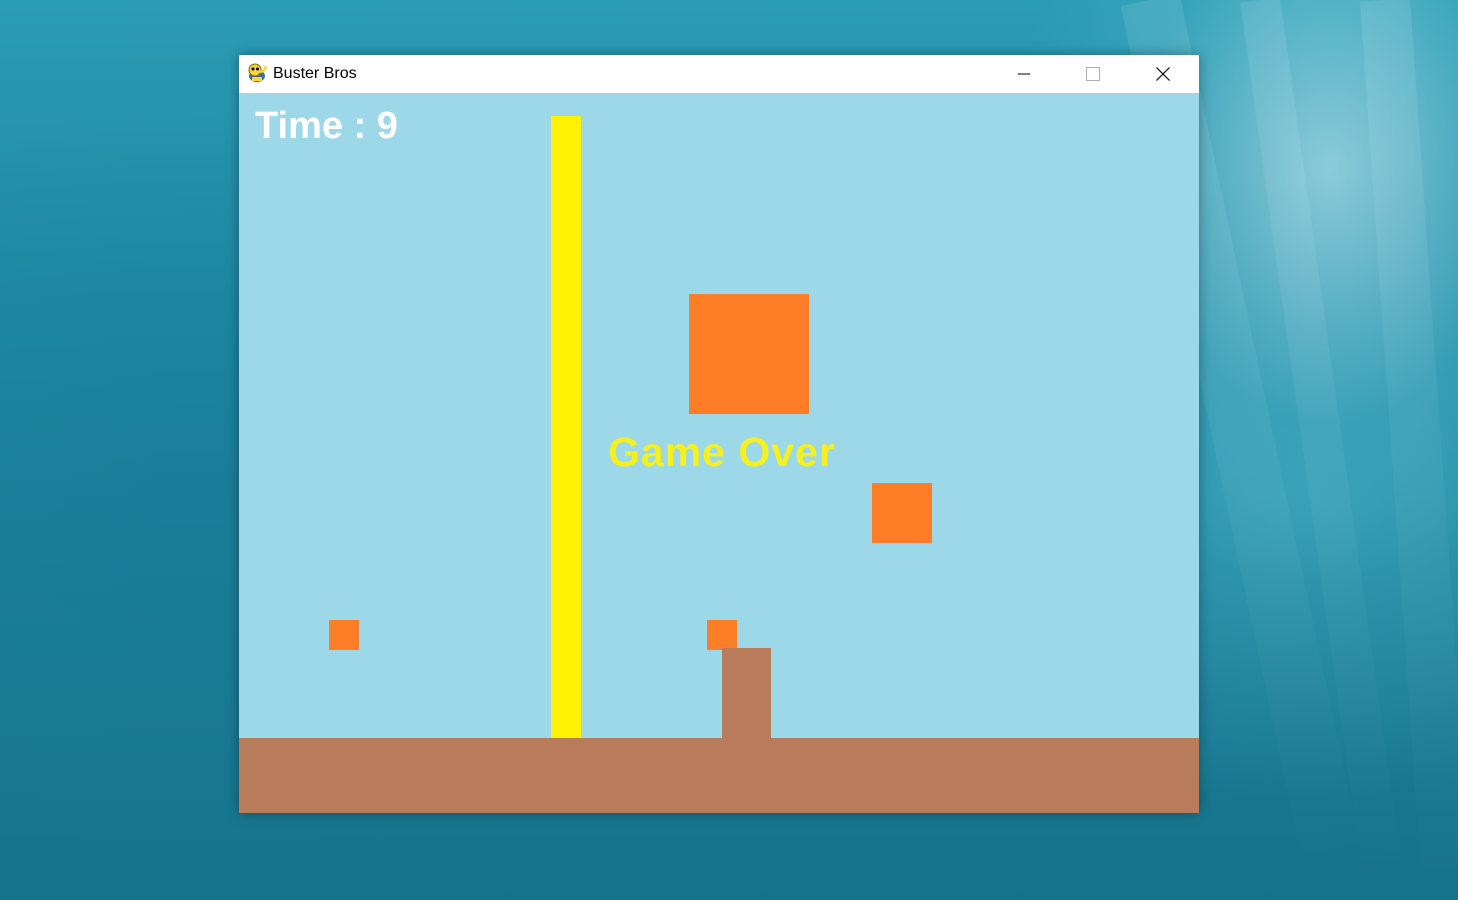  I want to click on pygame-snake-icon, so click(257, 73).